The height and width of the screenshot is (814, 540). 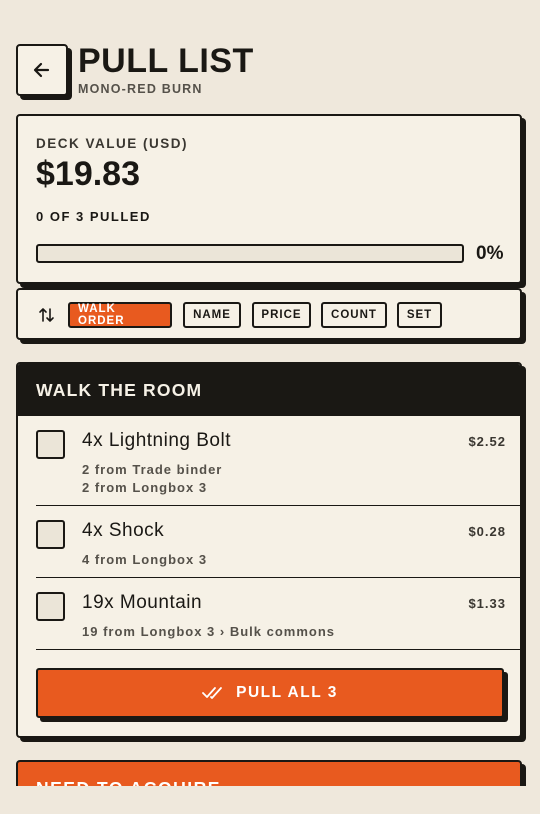 What do you see at coordinates (120, 315) in the screenshot?
I see `sort-walk-order: WALK ORDER` at bounding box center [120, 315].